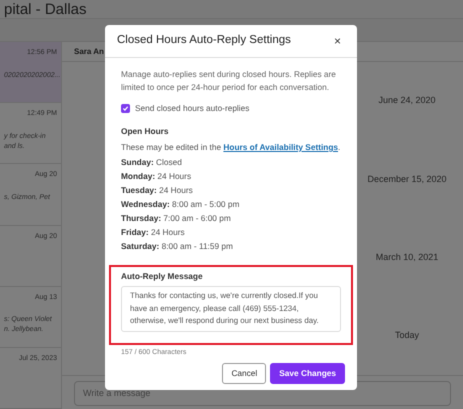 The width and height of the screenshot is (463, 409). I want to click on hours-row-text: Wednesday: 8:00 am - 5:00 pm, so click(180, 204).